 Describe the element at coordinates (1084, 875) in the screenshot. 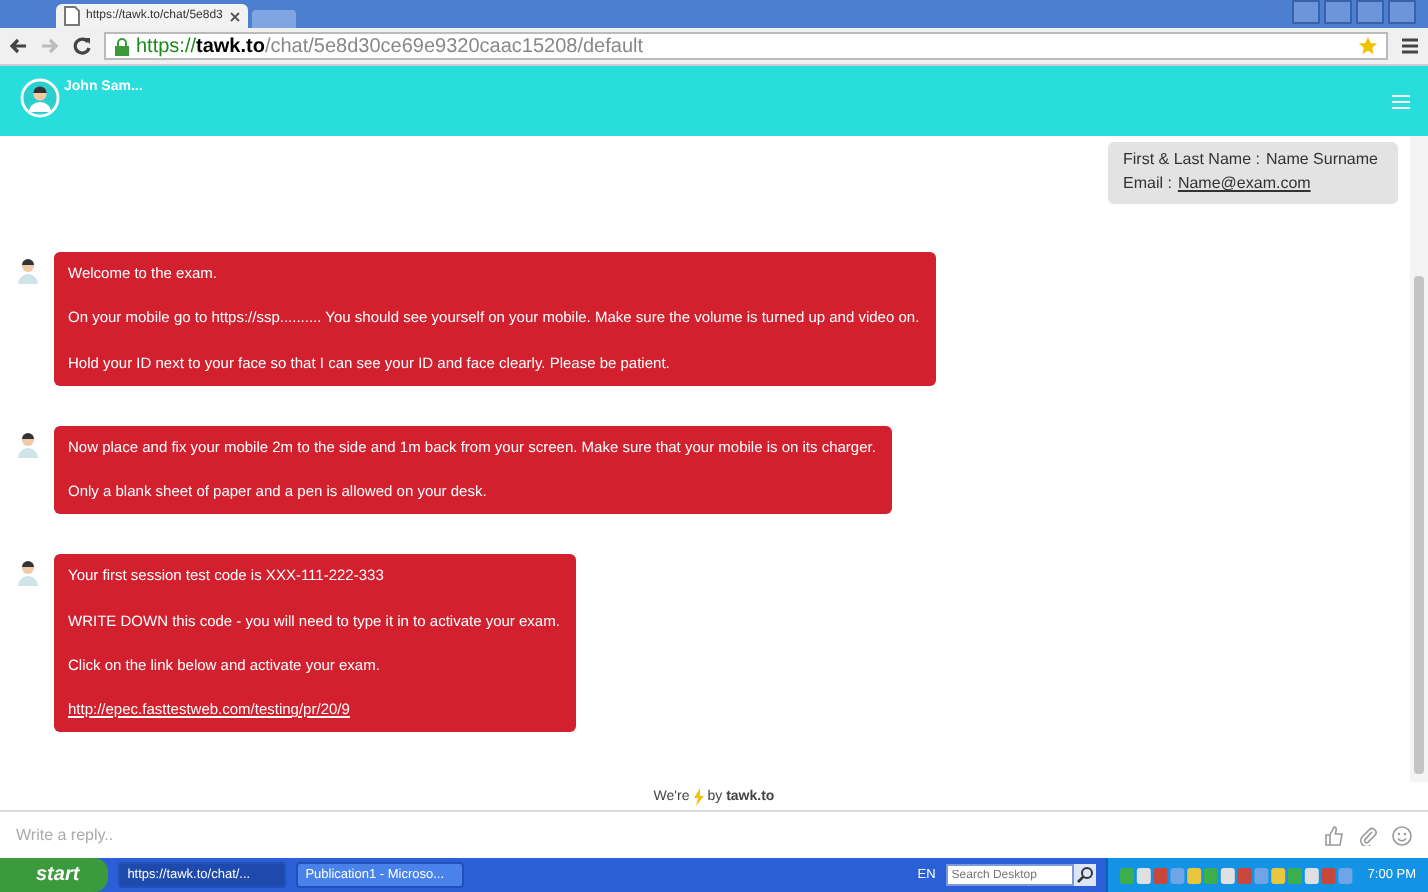

I see `search-icon` at that location.